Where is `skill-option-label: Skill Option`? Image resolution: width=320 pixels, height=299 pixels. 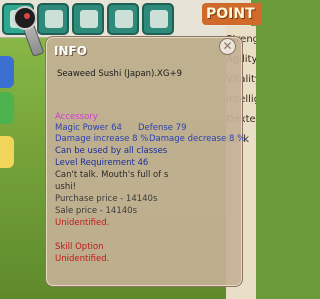
skill-option-label: Skill Option is located at coordinates (79, 247).